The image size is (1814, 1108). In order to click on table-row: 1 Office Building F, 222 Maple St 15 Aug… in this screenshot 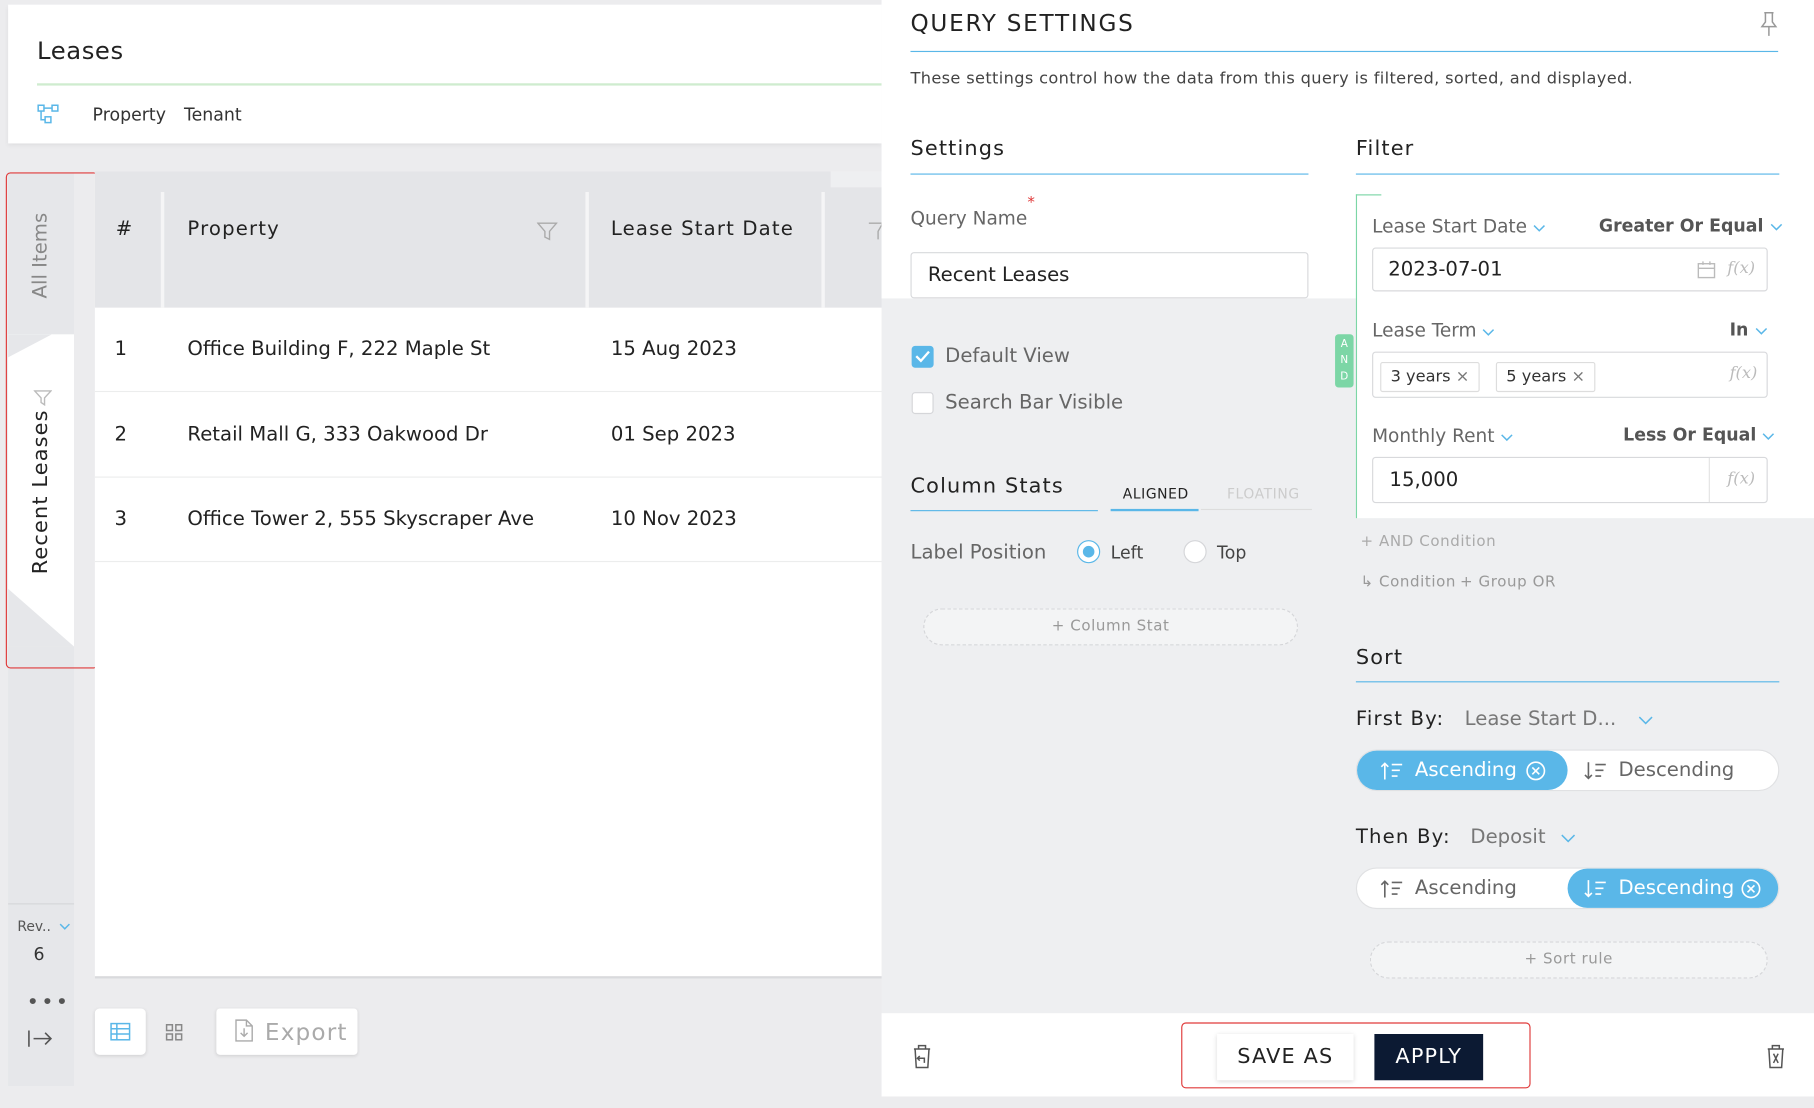, I will do `click(489, 350)`.